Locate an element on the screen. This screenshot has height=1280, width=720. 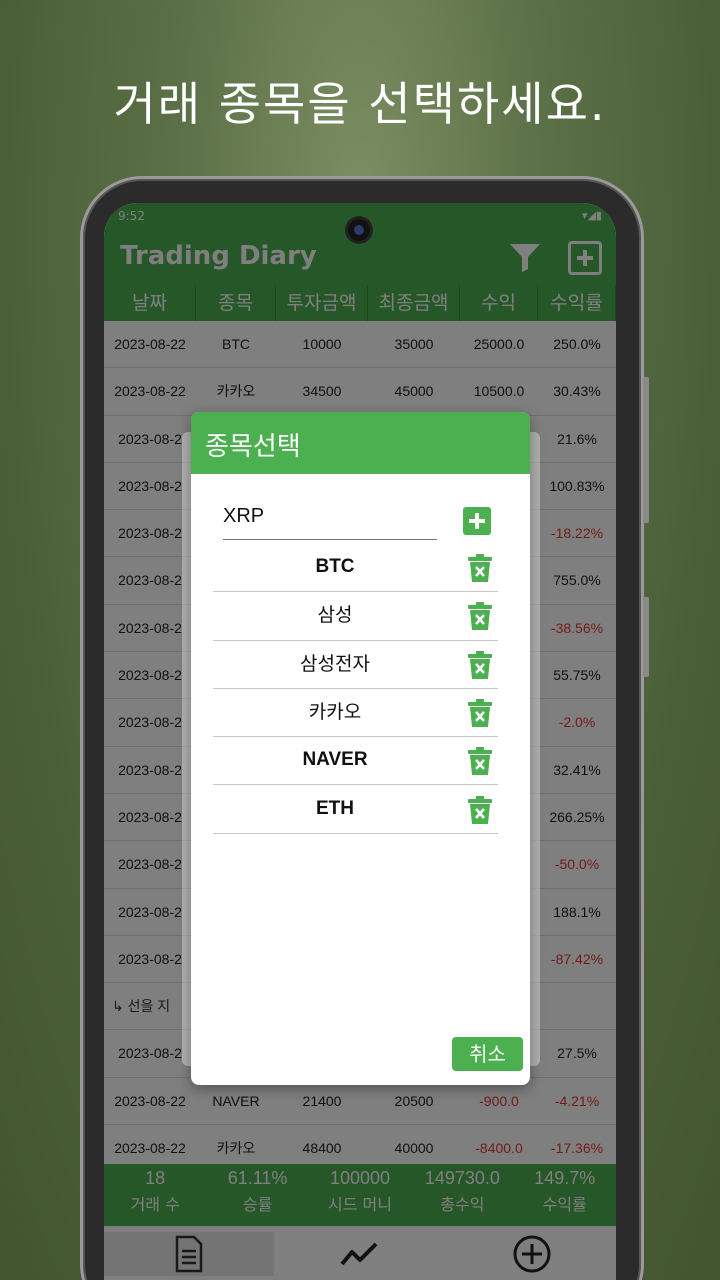
symbol-item: BTC is located at coordinates (355, 568).